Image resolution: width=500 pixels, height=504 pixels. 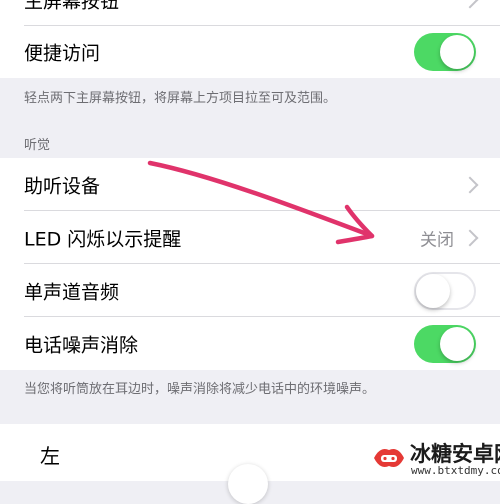 I want to click on section-header-hearing: 听觉, so click(x=37, y=145).